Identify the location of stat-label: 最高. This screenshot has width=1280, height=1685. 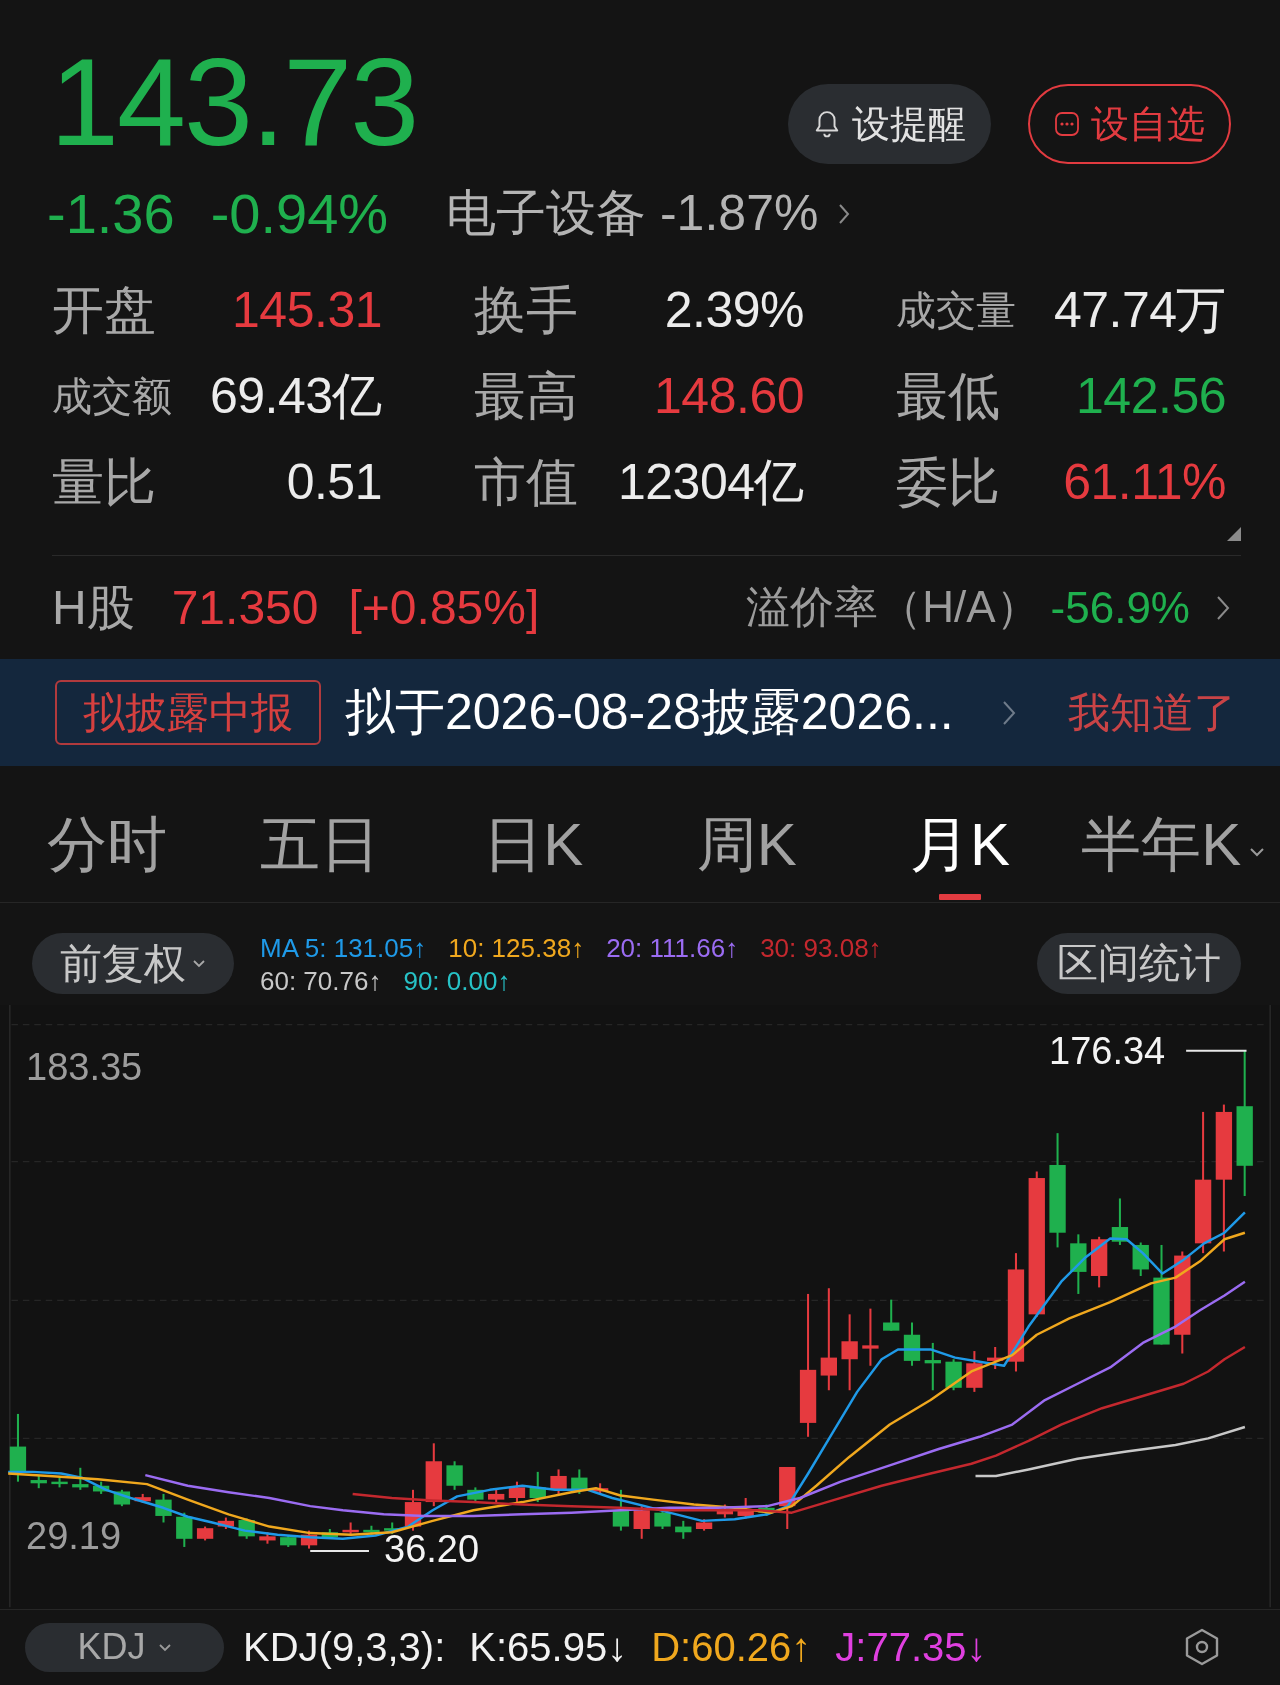
(526, 396).